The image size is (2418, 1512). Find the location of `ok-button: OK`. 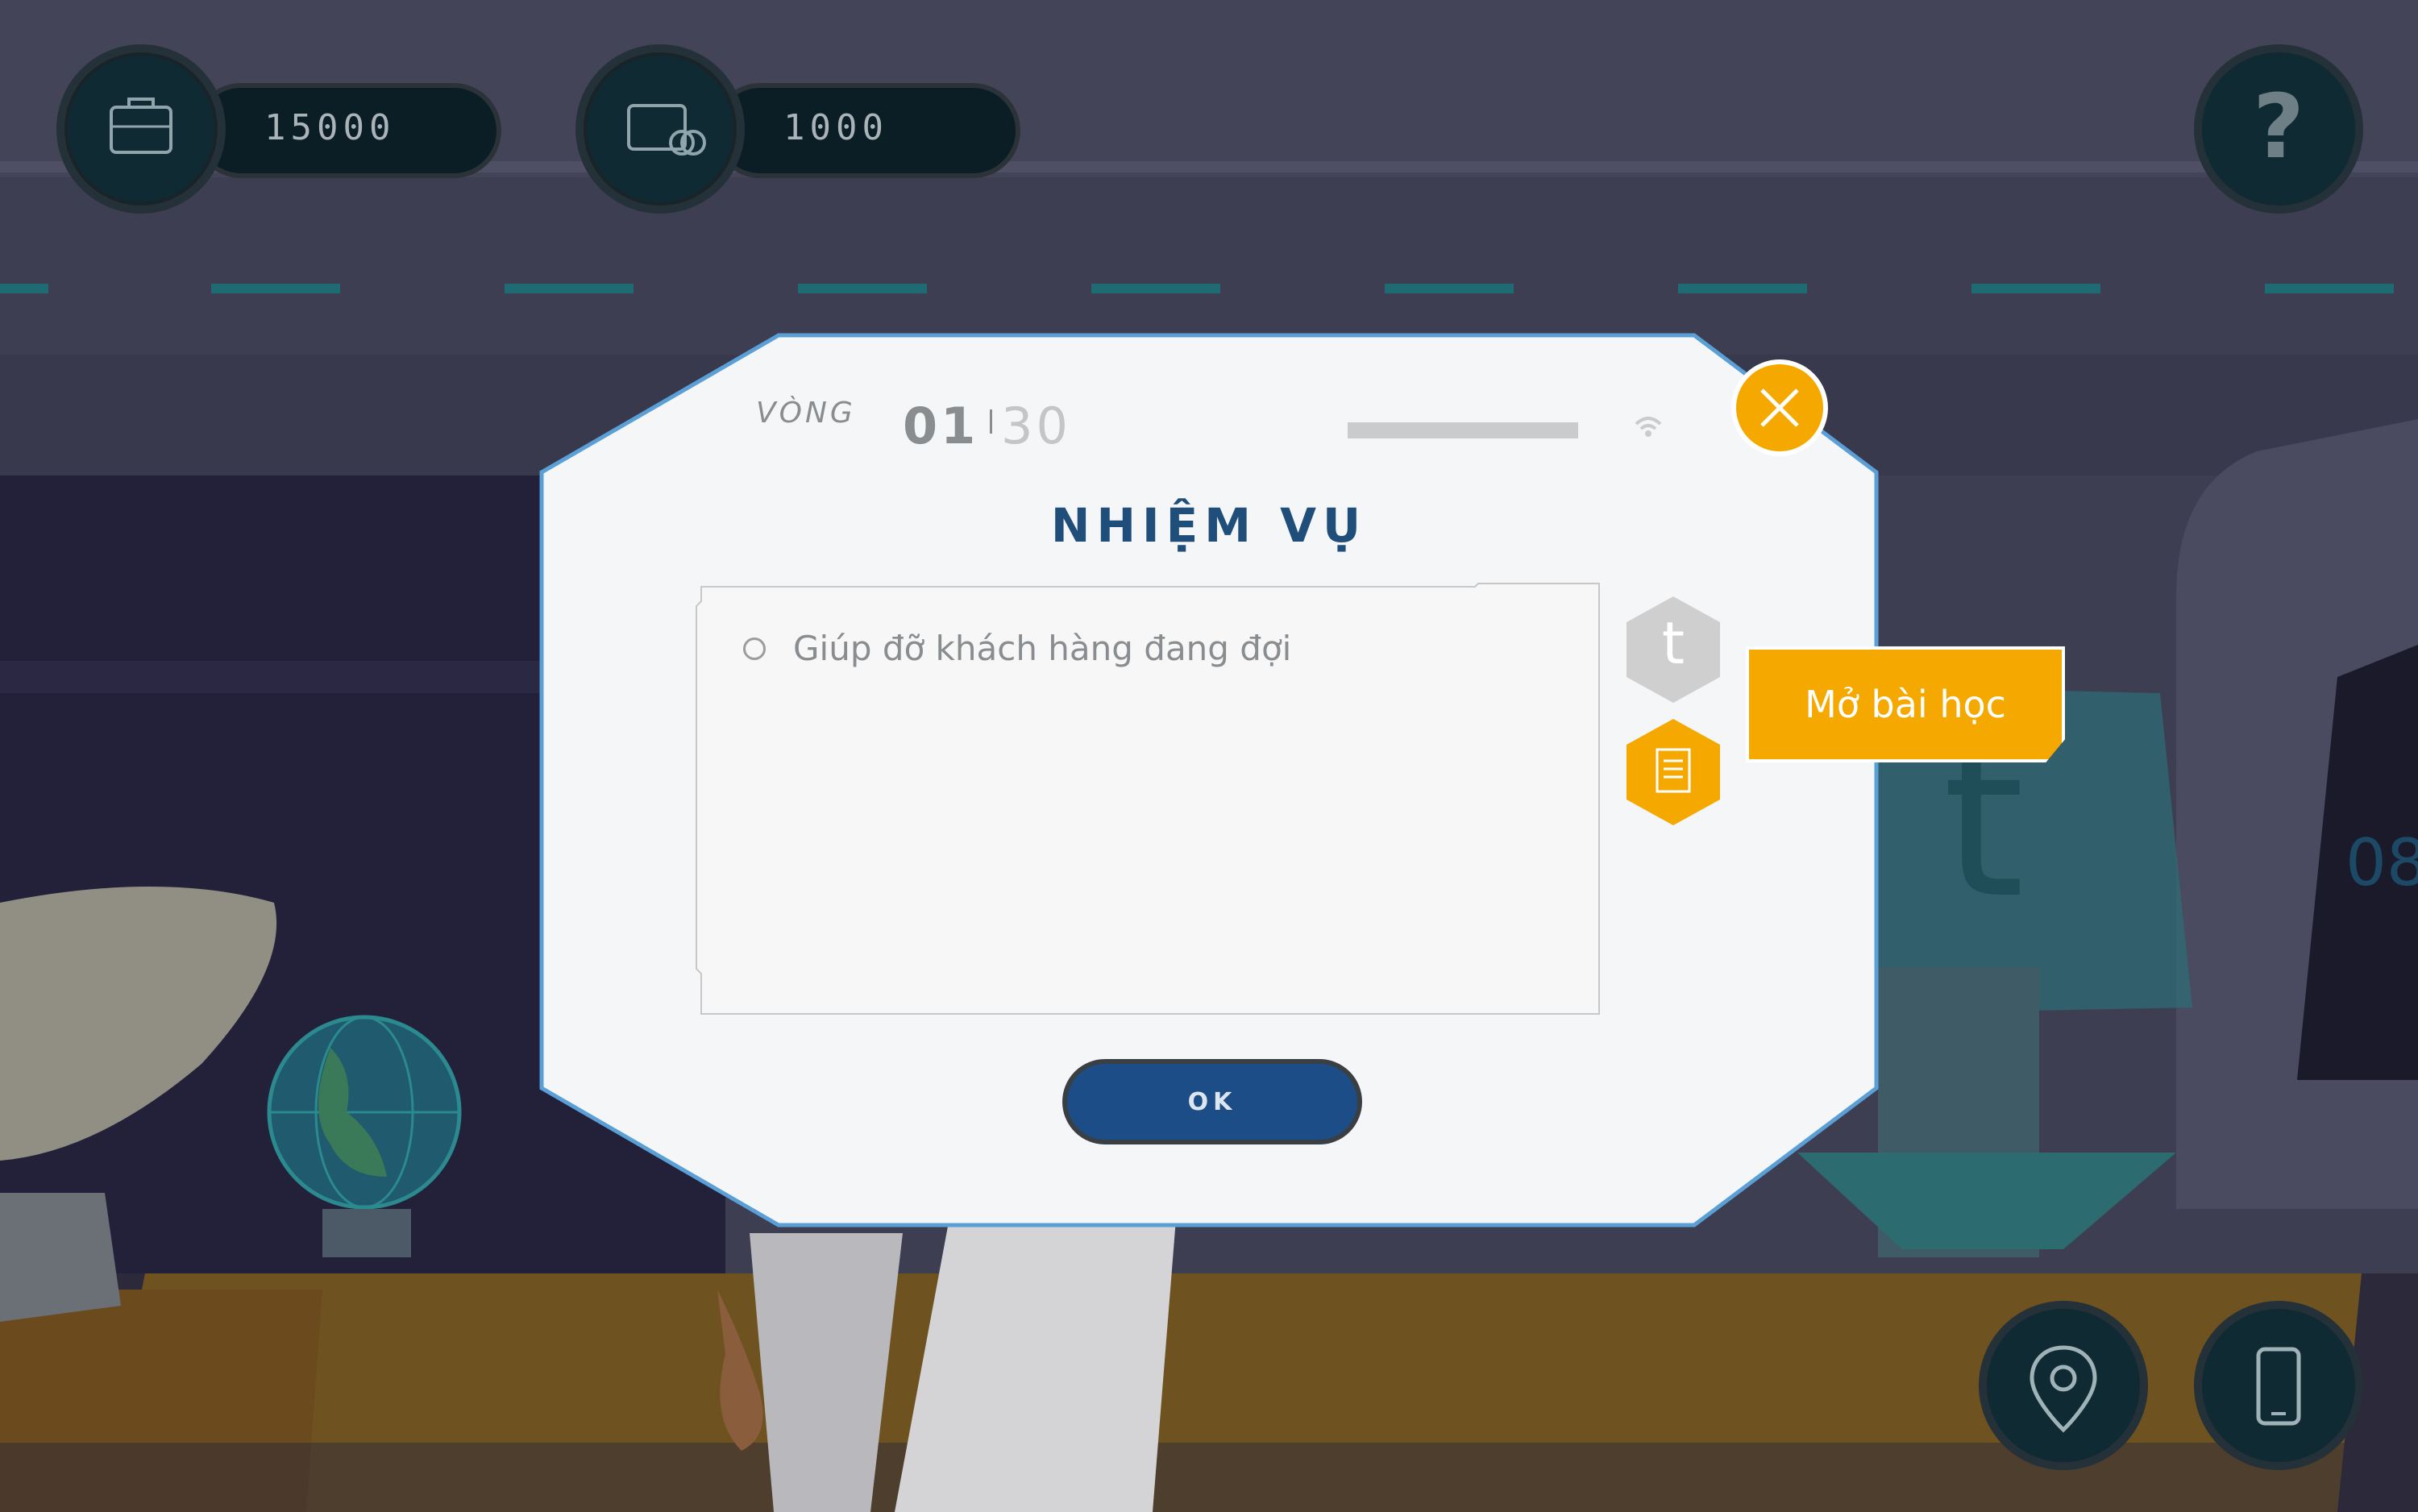

ok-button: OK is located at coordinates (1212, 1101).